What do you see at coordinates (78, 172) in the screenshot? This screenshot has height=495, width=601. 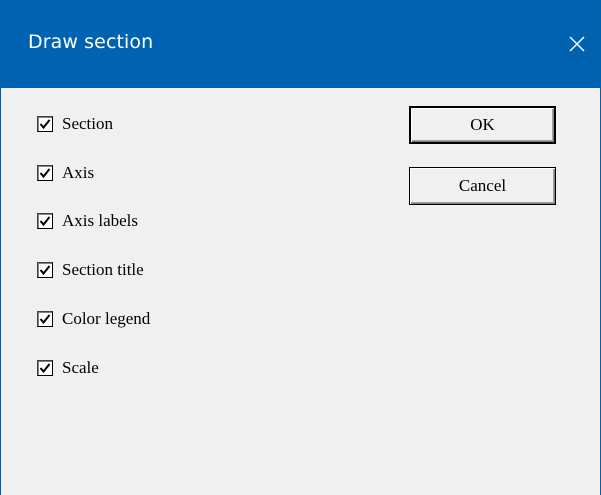 I see `axis-label: Axis` at bounding box center [78, 172].